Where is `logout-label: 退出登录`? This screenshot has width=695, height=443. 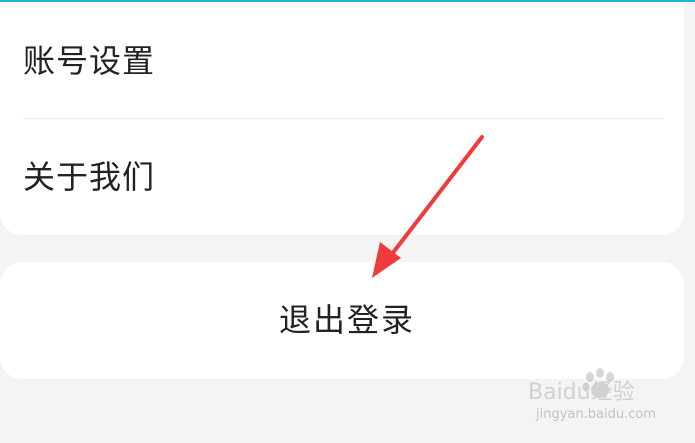
logout-label: 退出登录 is located at coordinates (346, 320).